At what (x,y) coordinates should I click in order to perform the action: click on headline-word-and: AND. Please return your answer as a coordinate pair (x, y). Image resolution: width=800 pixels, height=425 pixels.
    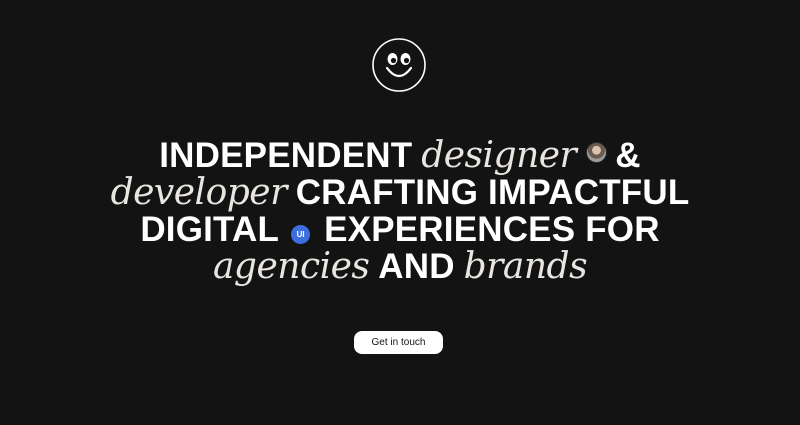
    Looking at the image, I should click on (416, 266).